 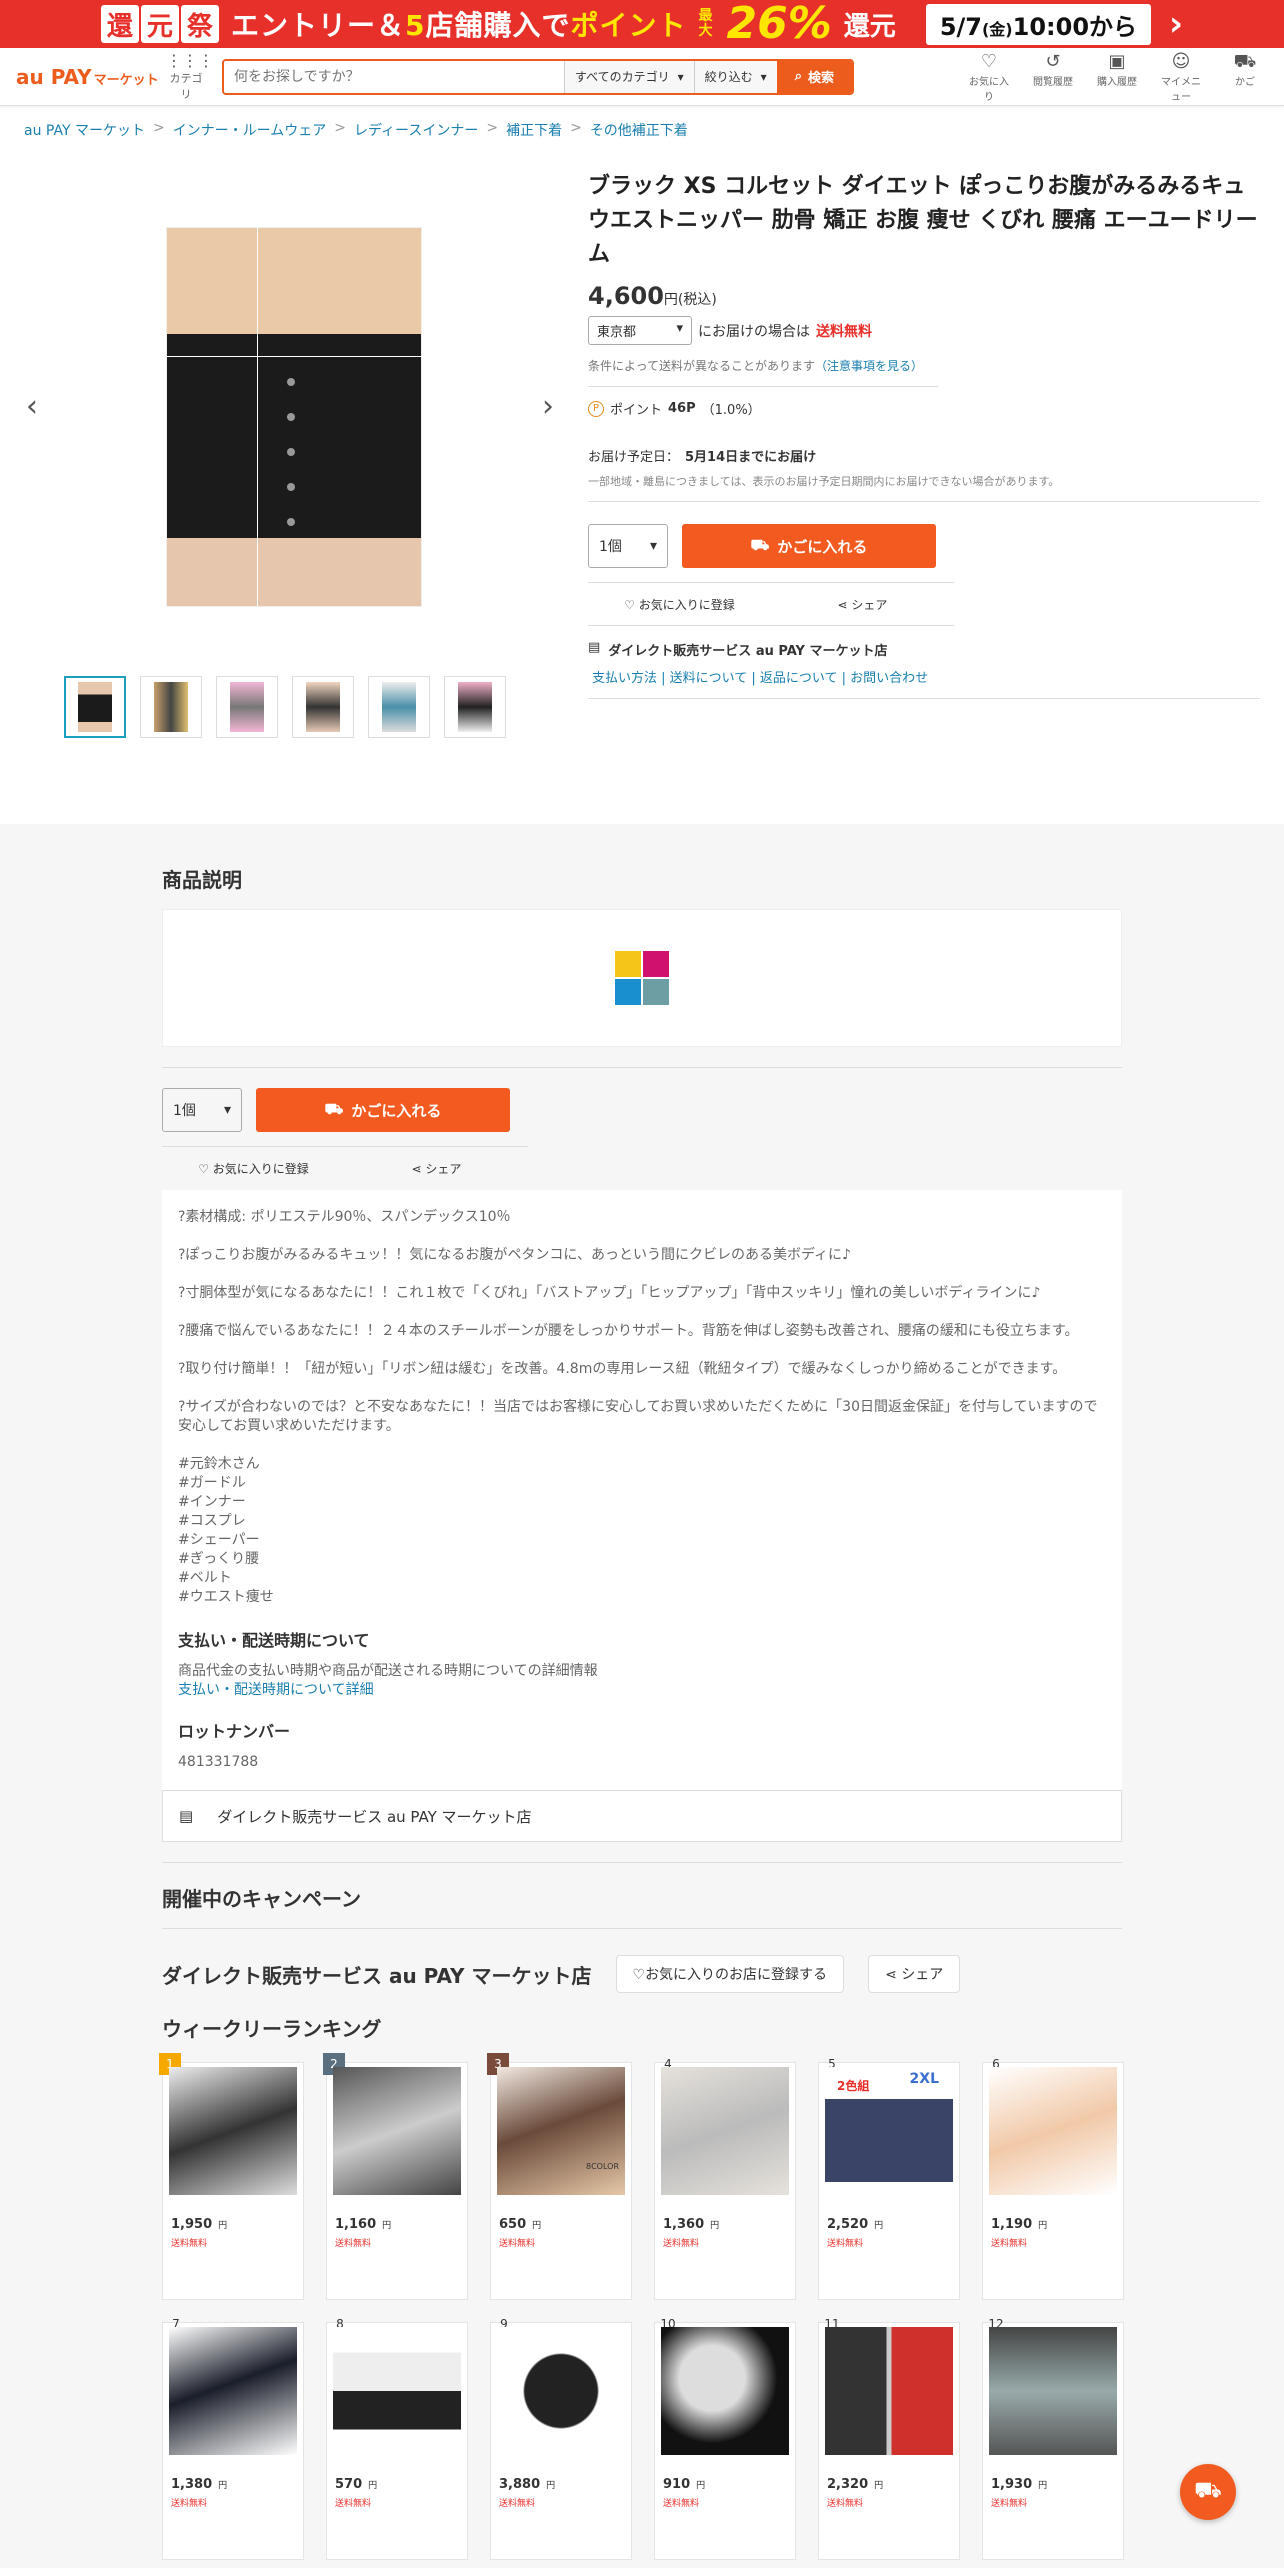 I want to click on share-icon: ⋖, so click(x=418, y=1169).